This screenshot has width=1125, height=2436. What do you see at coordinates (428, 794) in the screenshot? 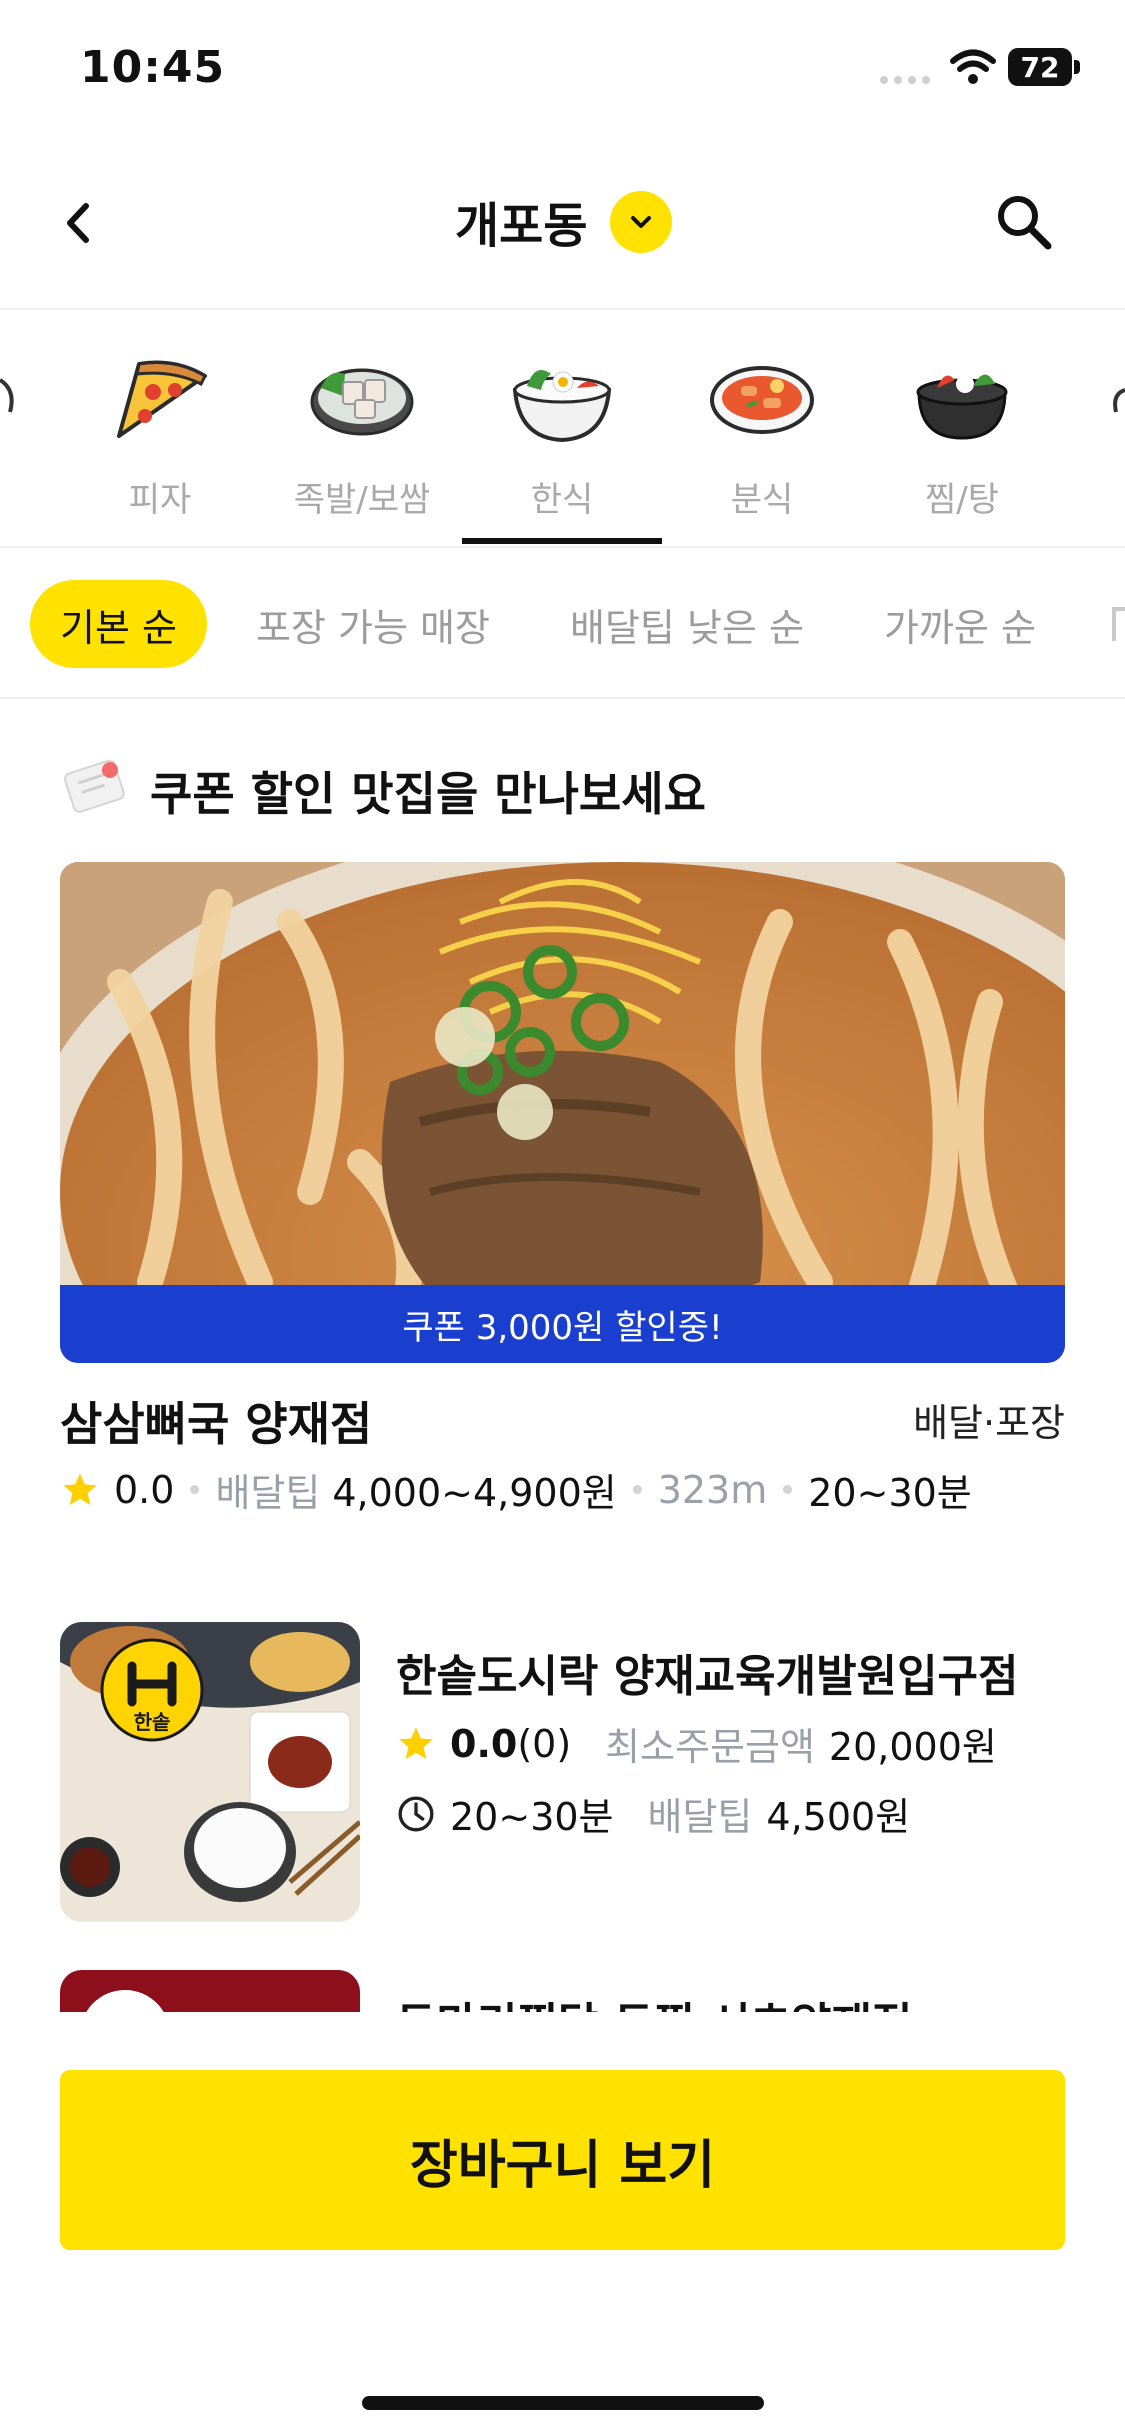
I see `coupon-section-title: 쿠폰 할인 맛집을 만나보세요` at bounding box center [428, 794].